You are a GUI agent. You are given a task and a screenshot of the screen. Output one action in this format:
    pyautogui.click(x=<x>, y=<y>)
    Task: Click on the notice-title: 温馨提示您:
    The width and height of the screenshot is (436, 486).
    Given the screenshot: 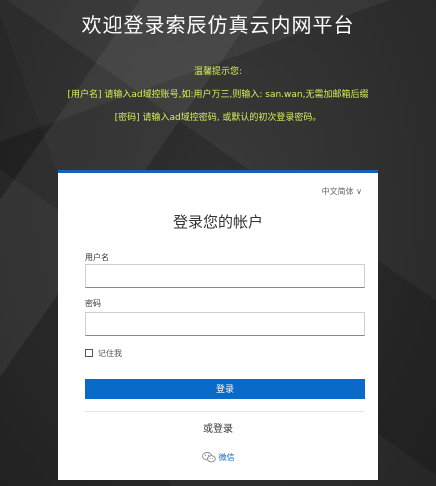 What is the action you would take?
    pyautogui.click(x=218, y=72)
    